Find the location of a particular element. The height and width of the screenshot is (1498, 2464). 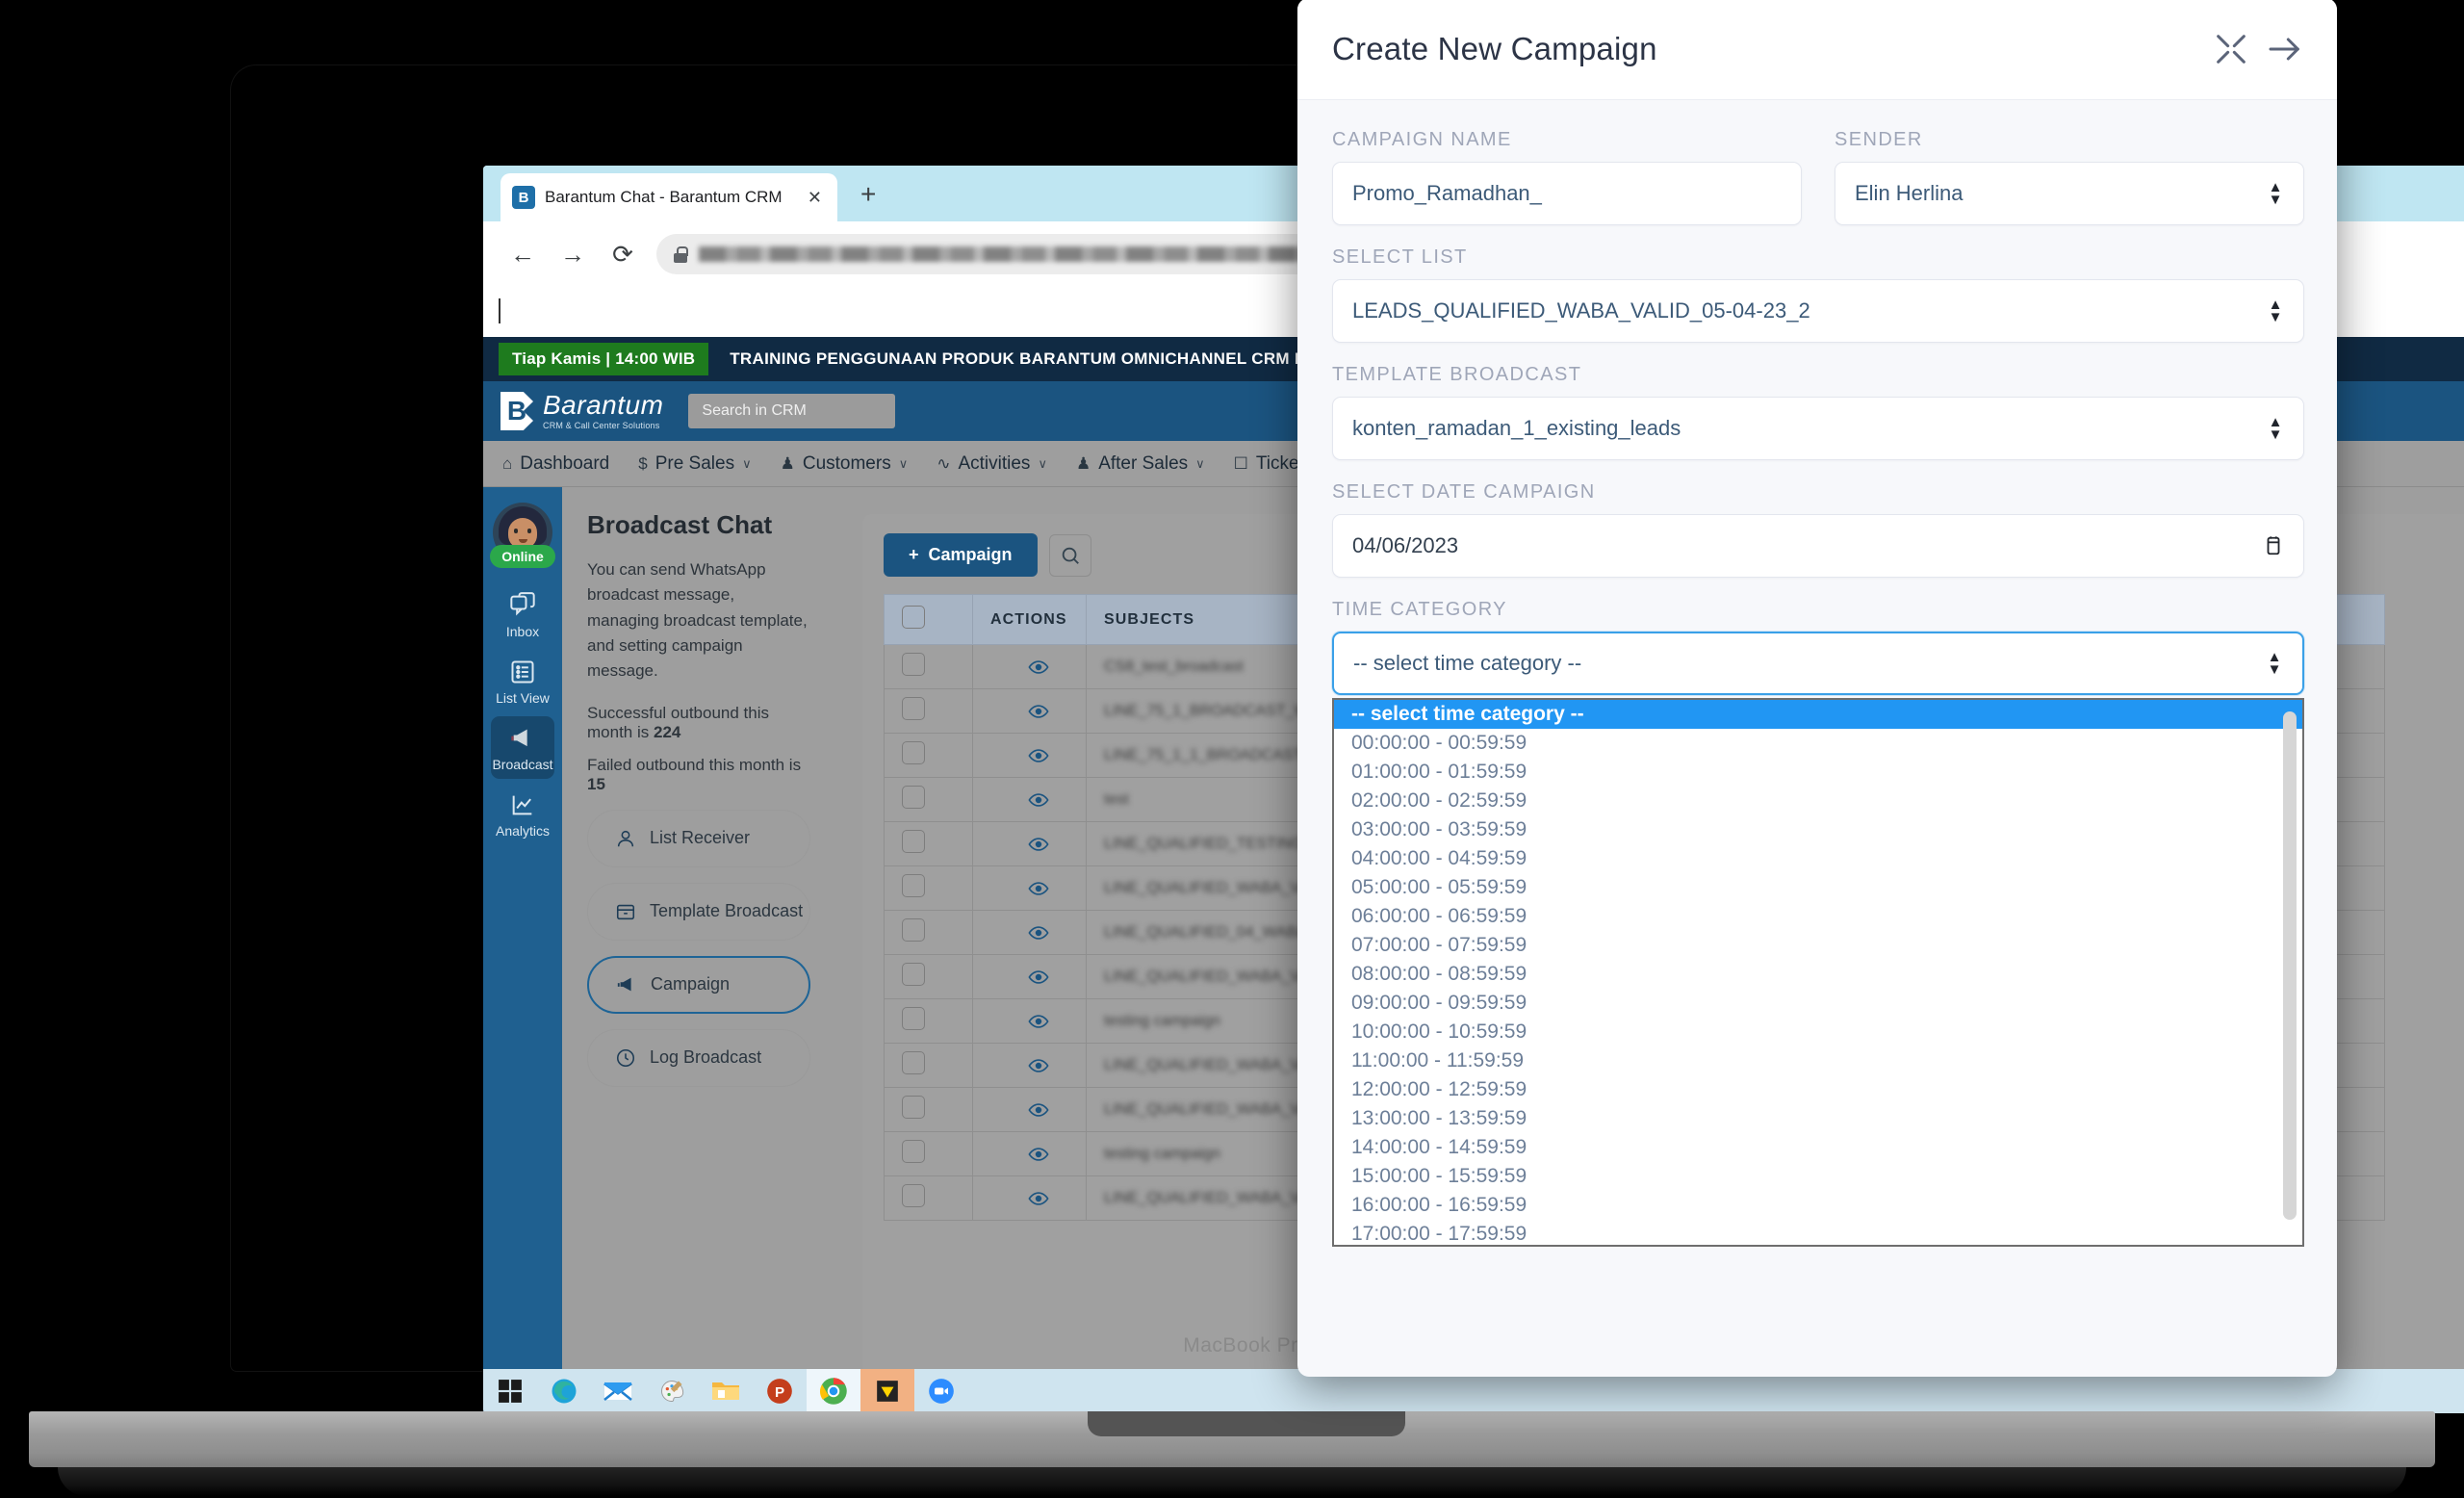

dropdown-option: 00:00:00 - 00:59:59 is located at coordinates (1818, 743).